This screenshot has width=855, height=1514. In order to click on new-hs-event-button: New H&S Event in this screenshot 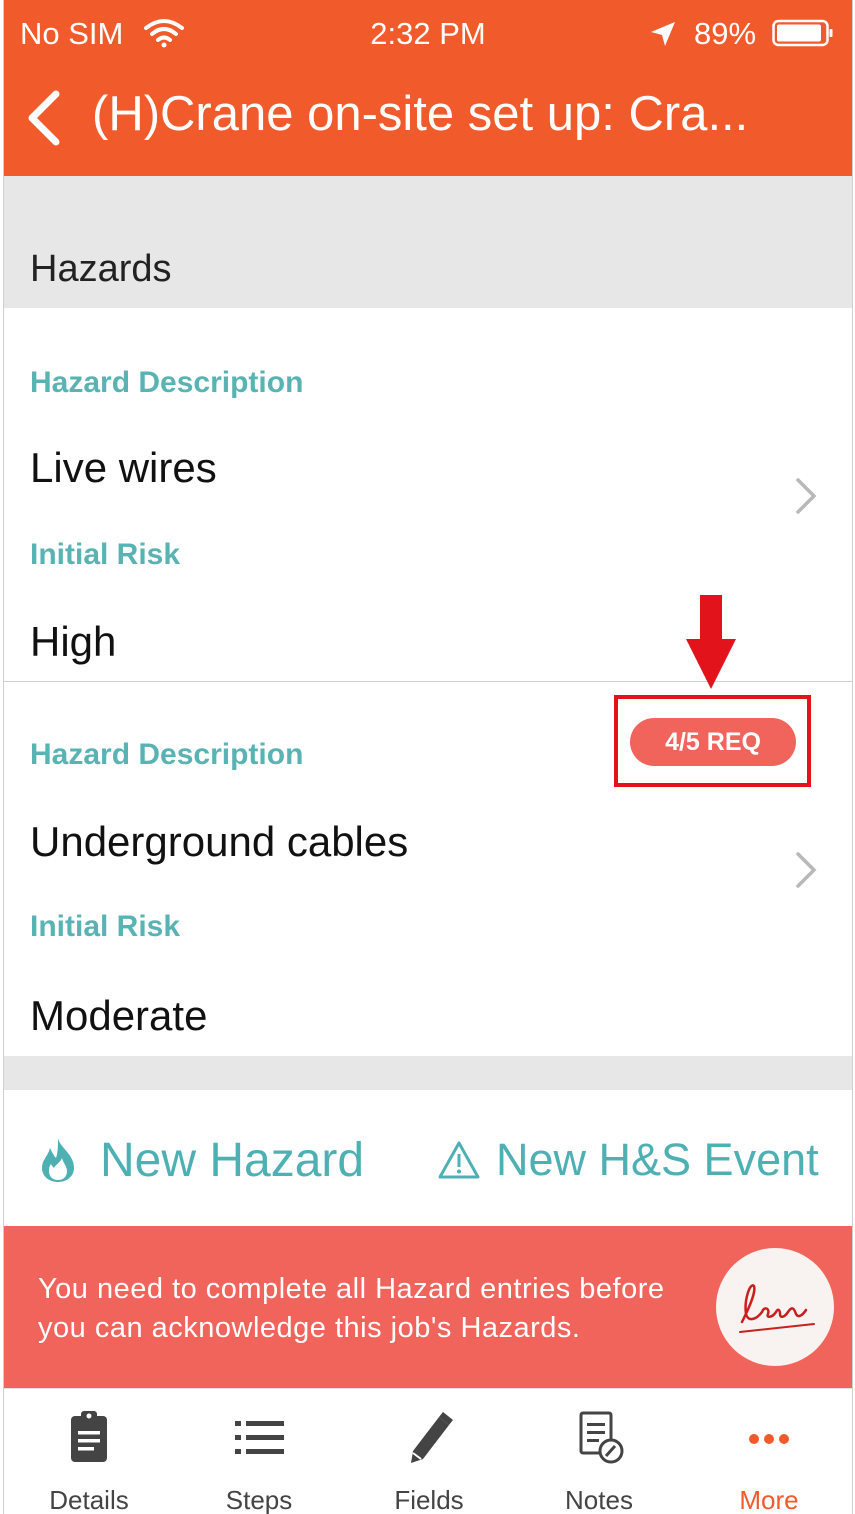, I will do `click(628, 1160)`.